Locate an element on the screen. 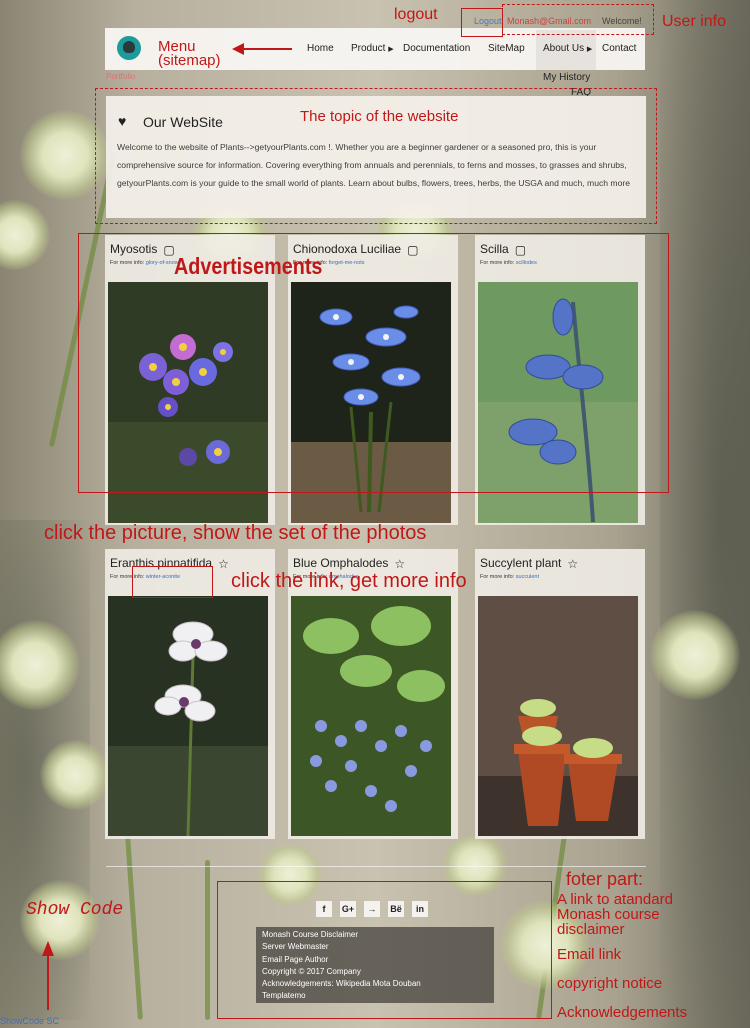 The width and height of the screenshot is (750, 1028). portfolio-label: Portfolio is located at coordinates (120, 76).